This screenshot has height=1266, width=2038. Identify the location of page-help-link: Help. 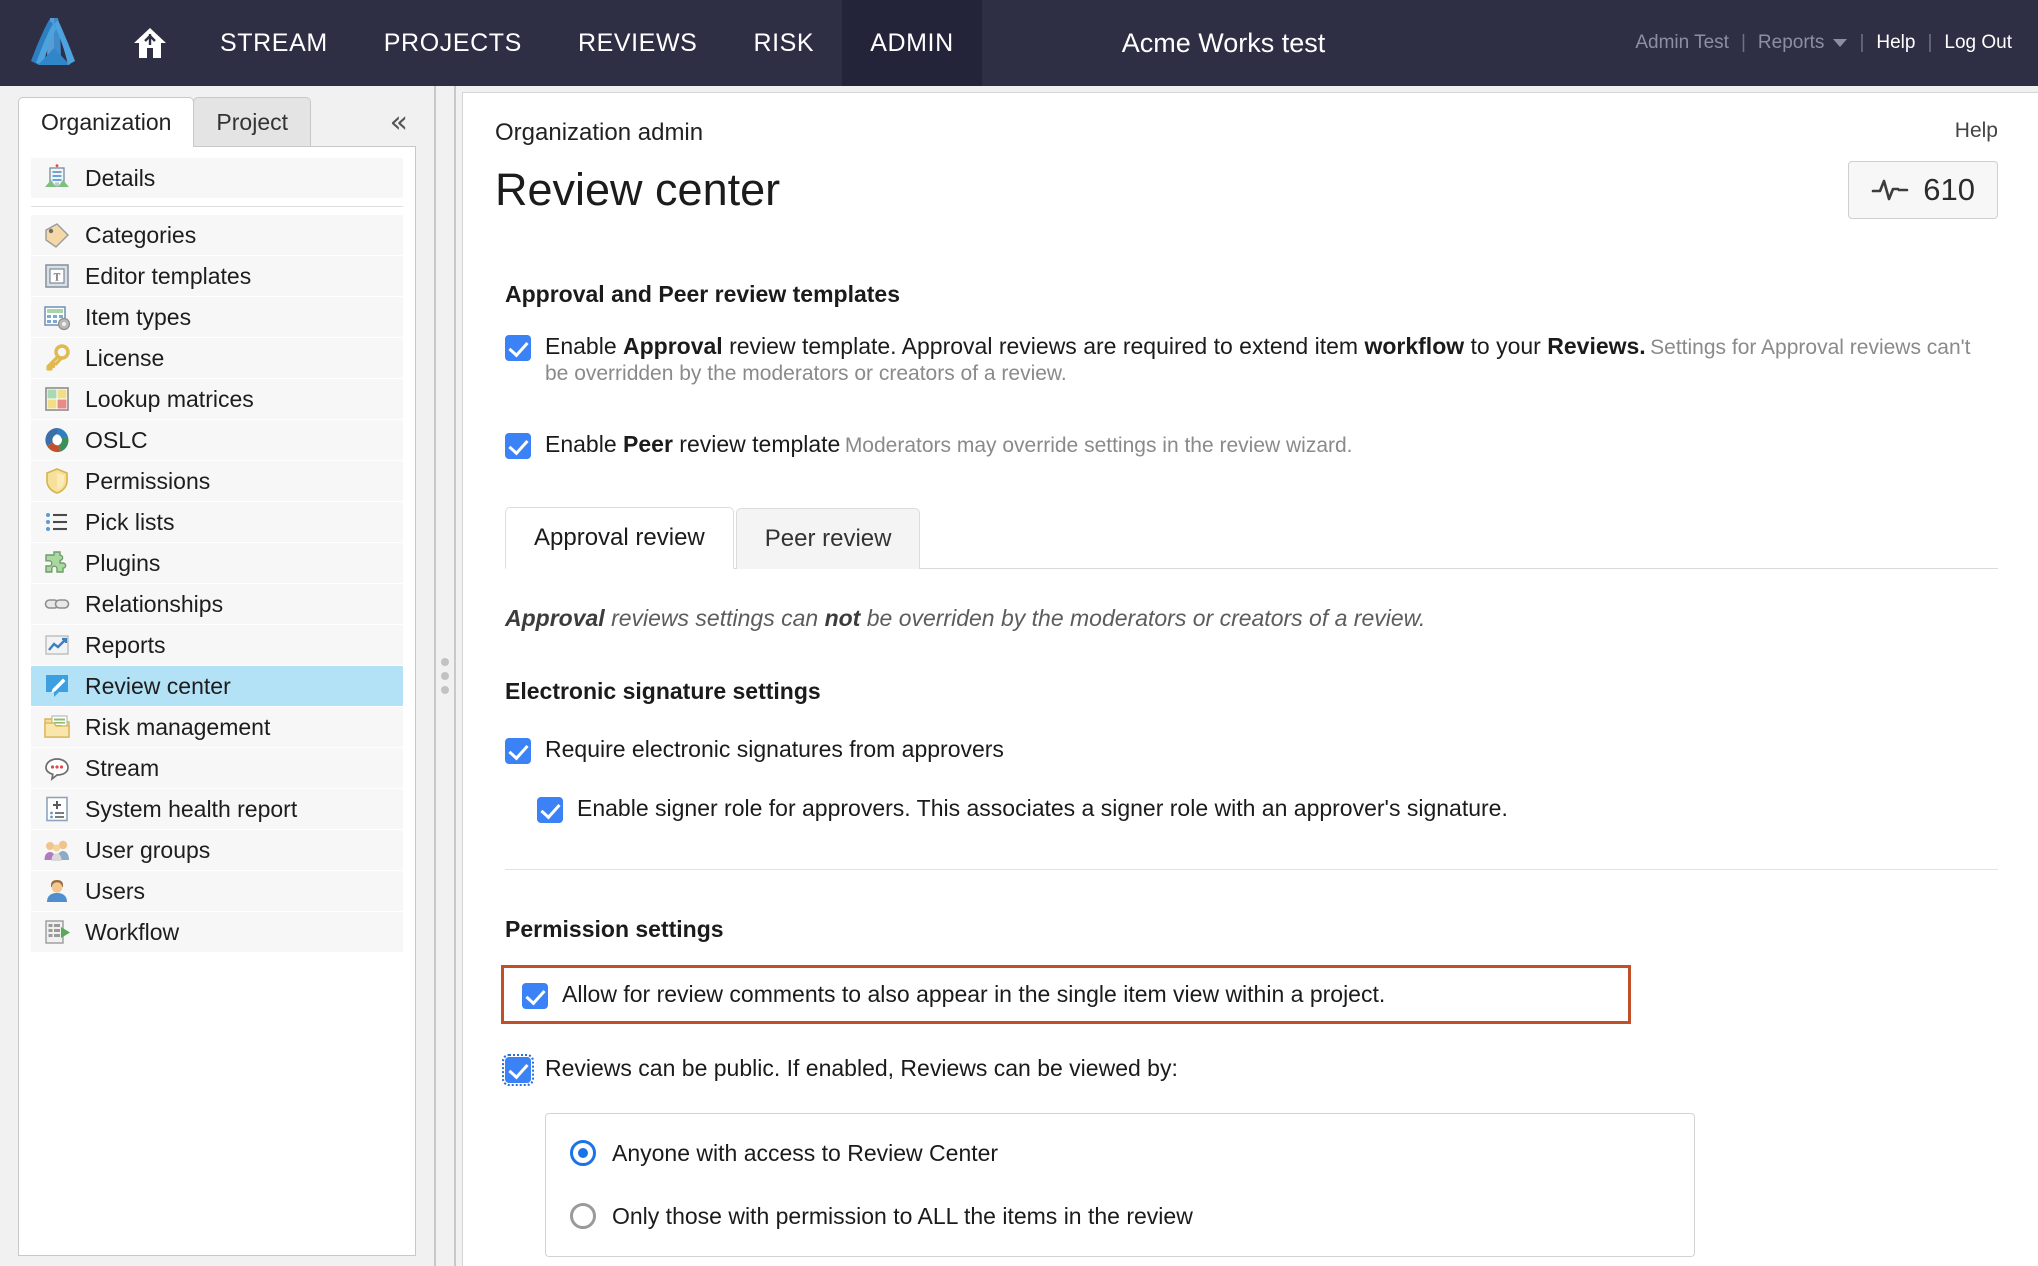
(1976, 131).